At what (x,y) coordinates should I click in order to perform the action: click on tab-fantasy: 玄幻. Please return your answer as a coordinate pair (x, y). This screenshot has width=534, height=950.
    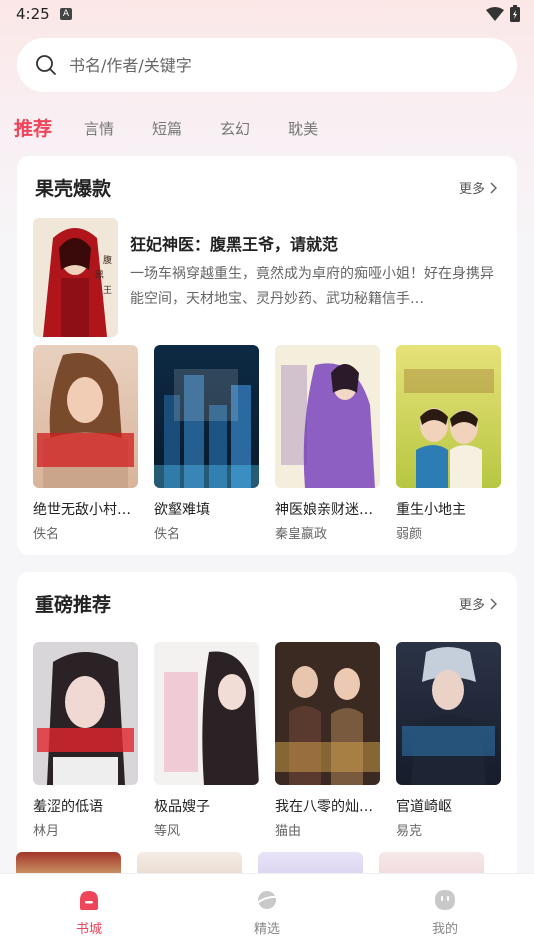
    Looking at the image, I should click on (235, 129).